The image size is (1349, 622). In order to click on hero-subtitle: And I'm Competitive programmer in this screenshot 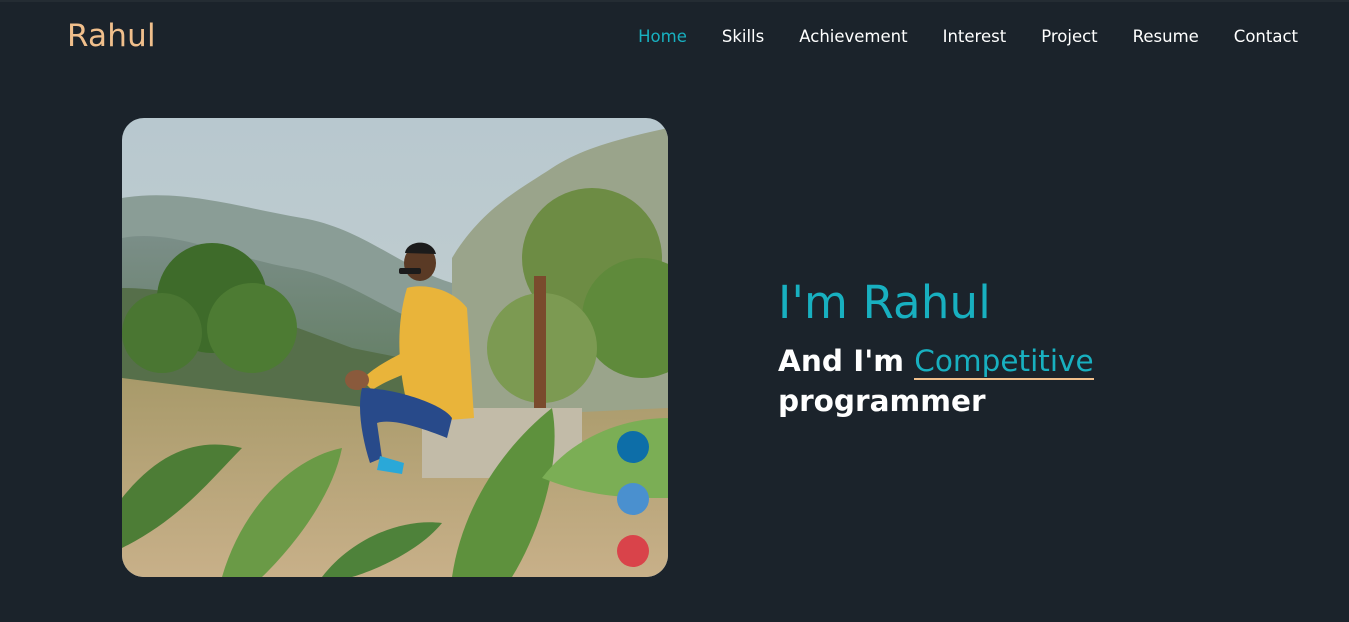, I will do `click(988, 381)`.